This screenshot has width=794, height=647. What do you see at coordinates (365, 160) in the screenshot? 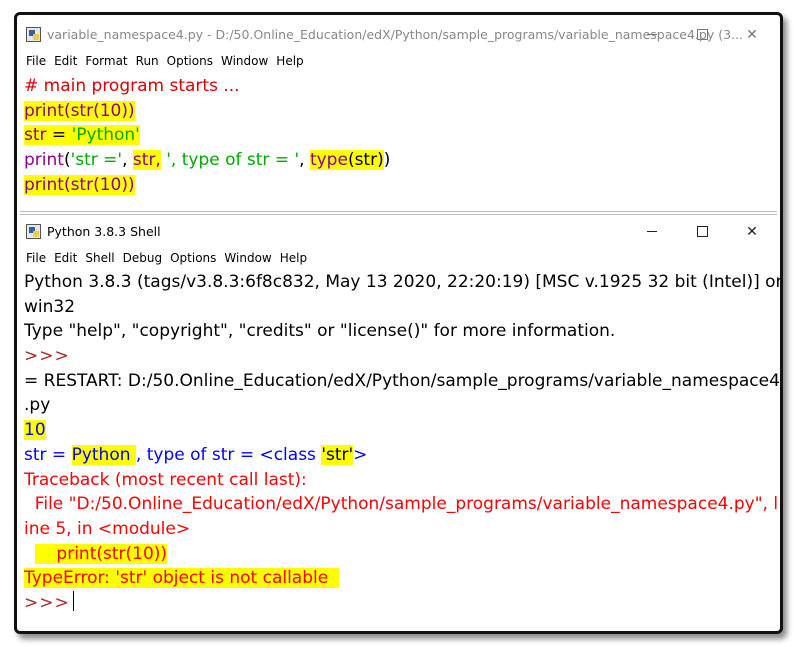
I see `code-text: (str)` at bounding box center [365, 160].